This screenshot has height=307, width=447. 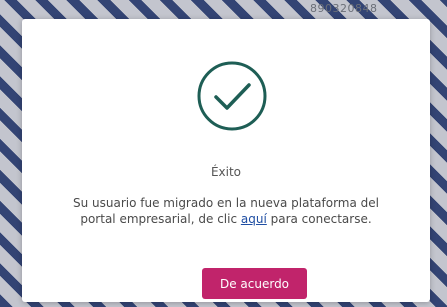 I want to click on check-circle-icon, so click(x=232, y=96).